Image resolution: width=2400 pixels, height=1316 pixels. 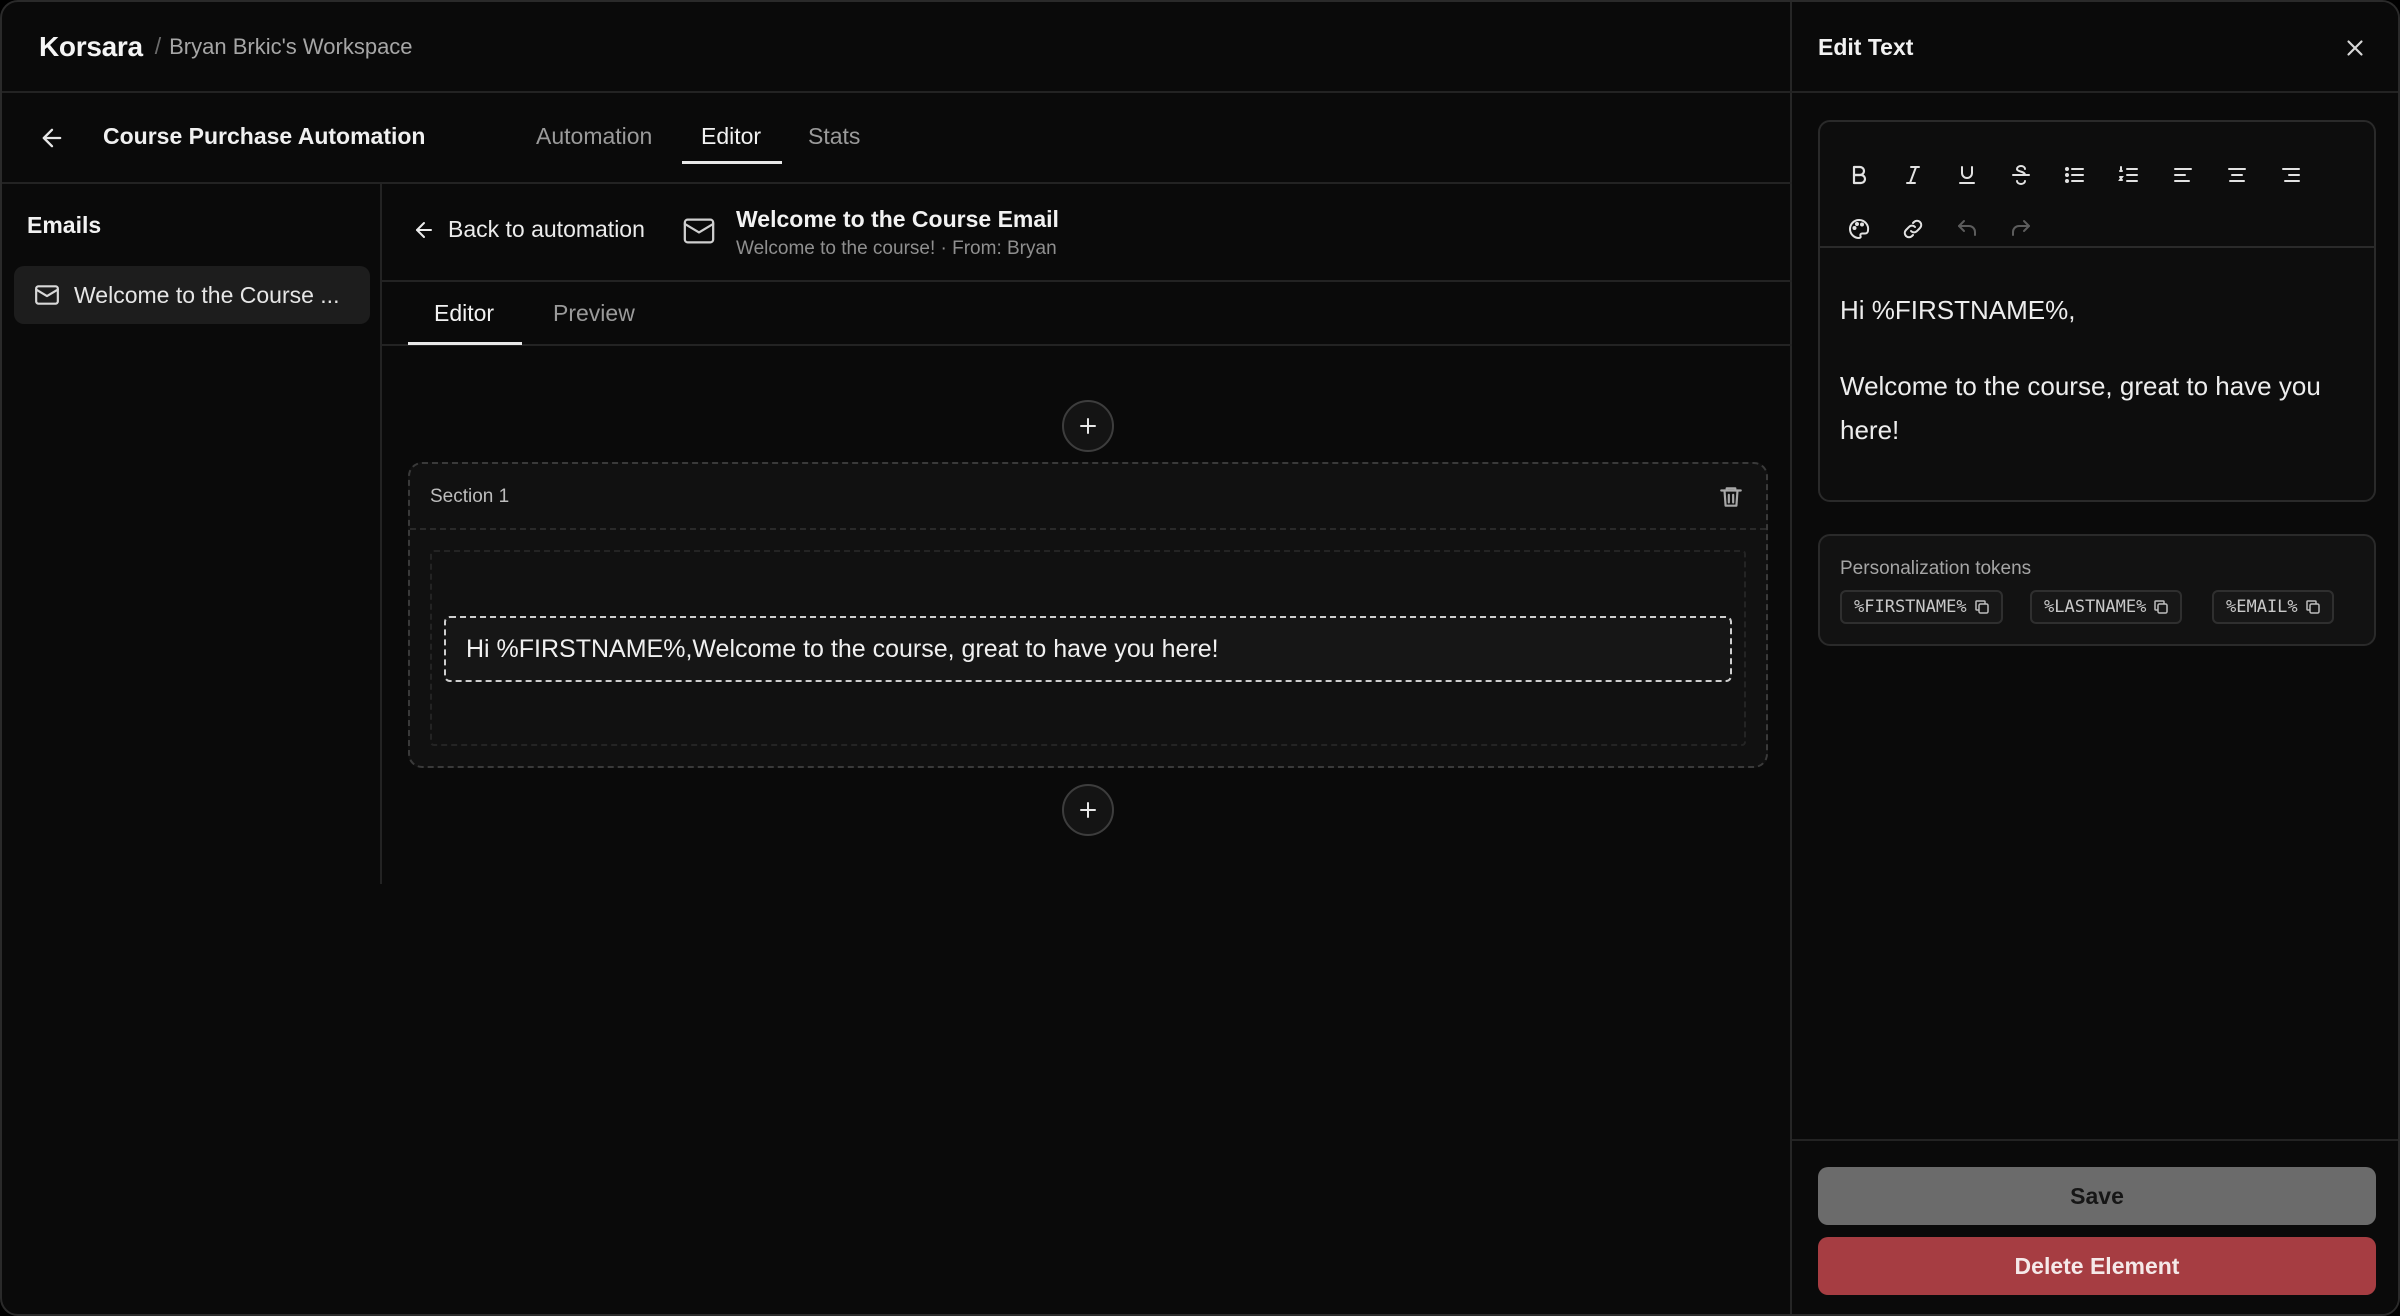 What do you see at coordinates (91, 47) in the screenshot?
I see `brand-logo: Korsara` at bounding box center [91, 47].